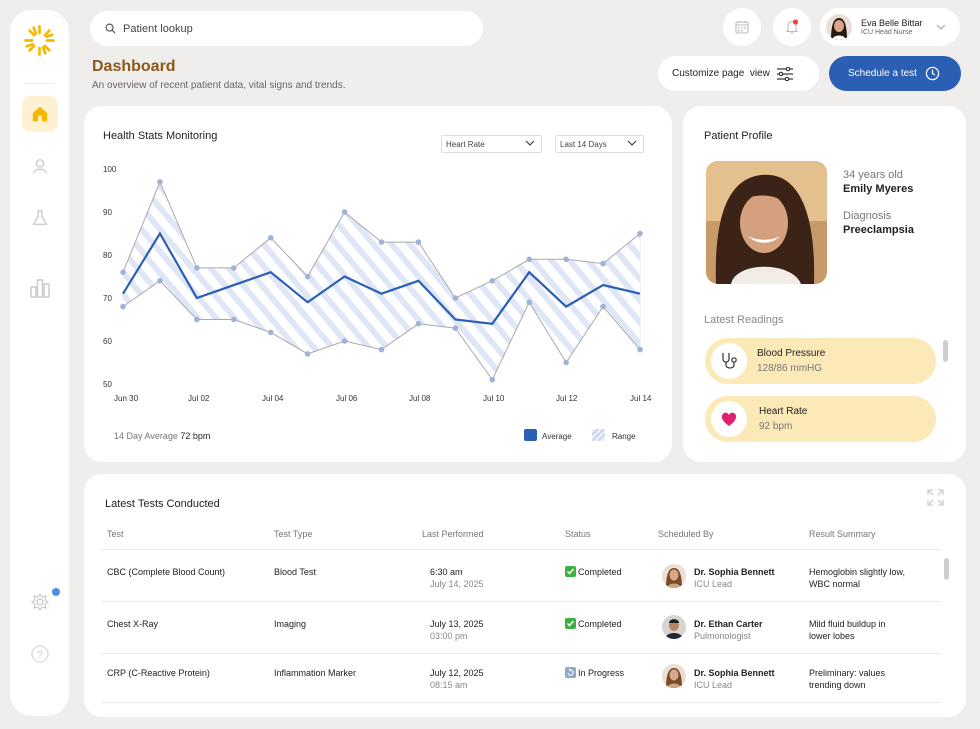 Image resolution: width=980 pixels, height=729 pixels. I want to click on reading-heart-rate: Heart Rate 92 bpm, so click(820, 419).